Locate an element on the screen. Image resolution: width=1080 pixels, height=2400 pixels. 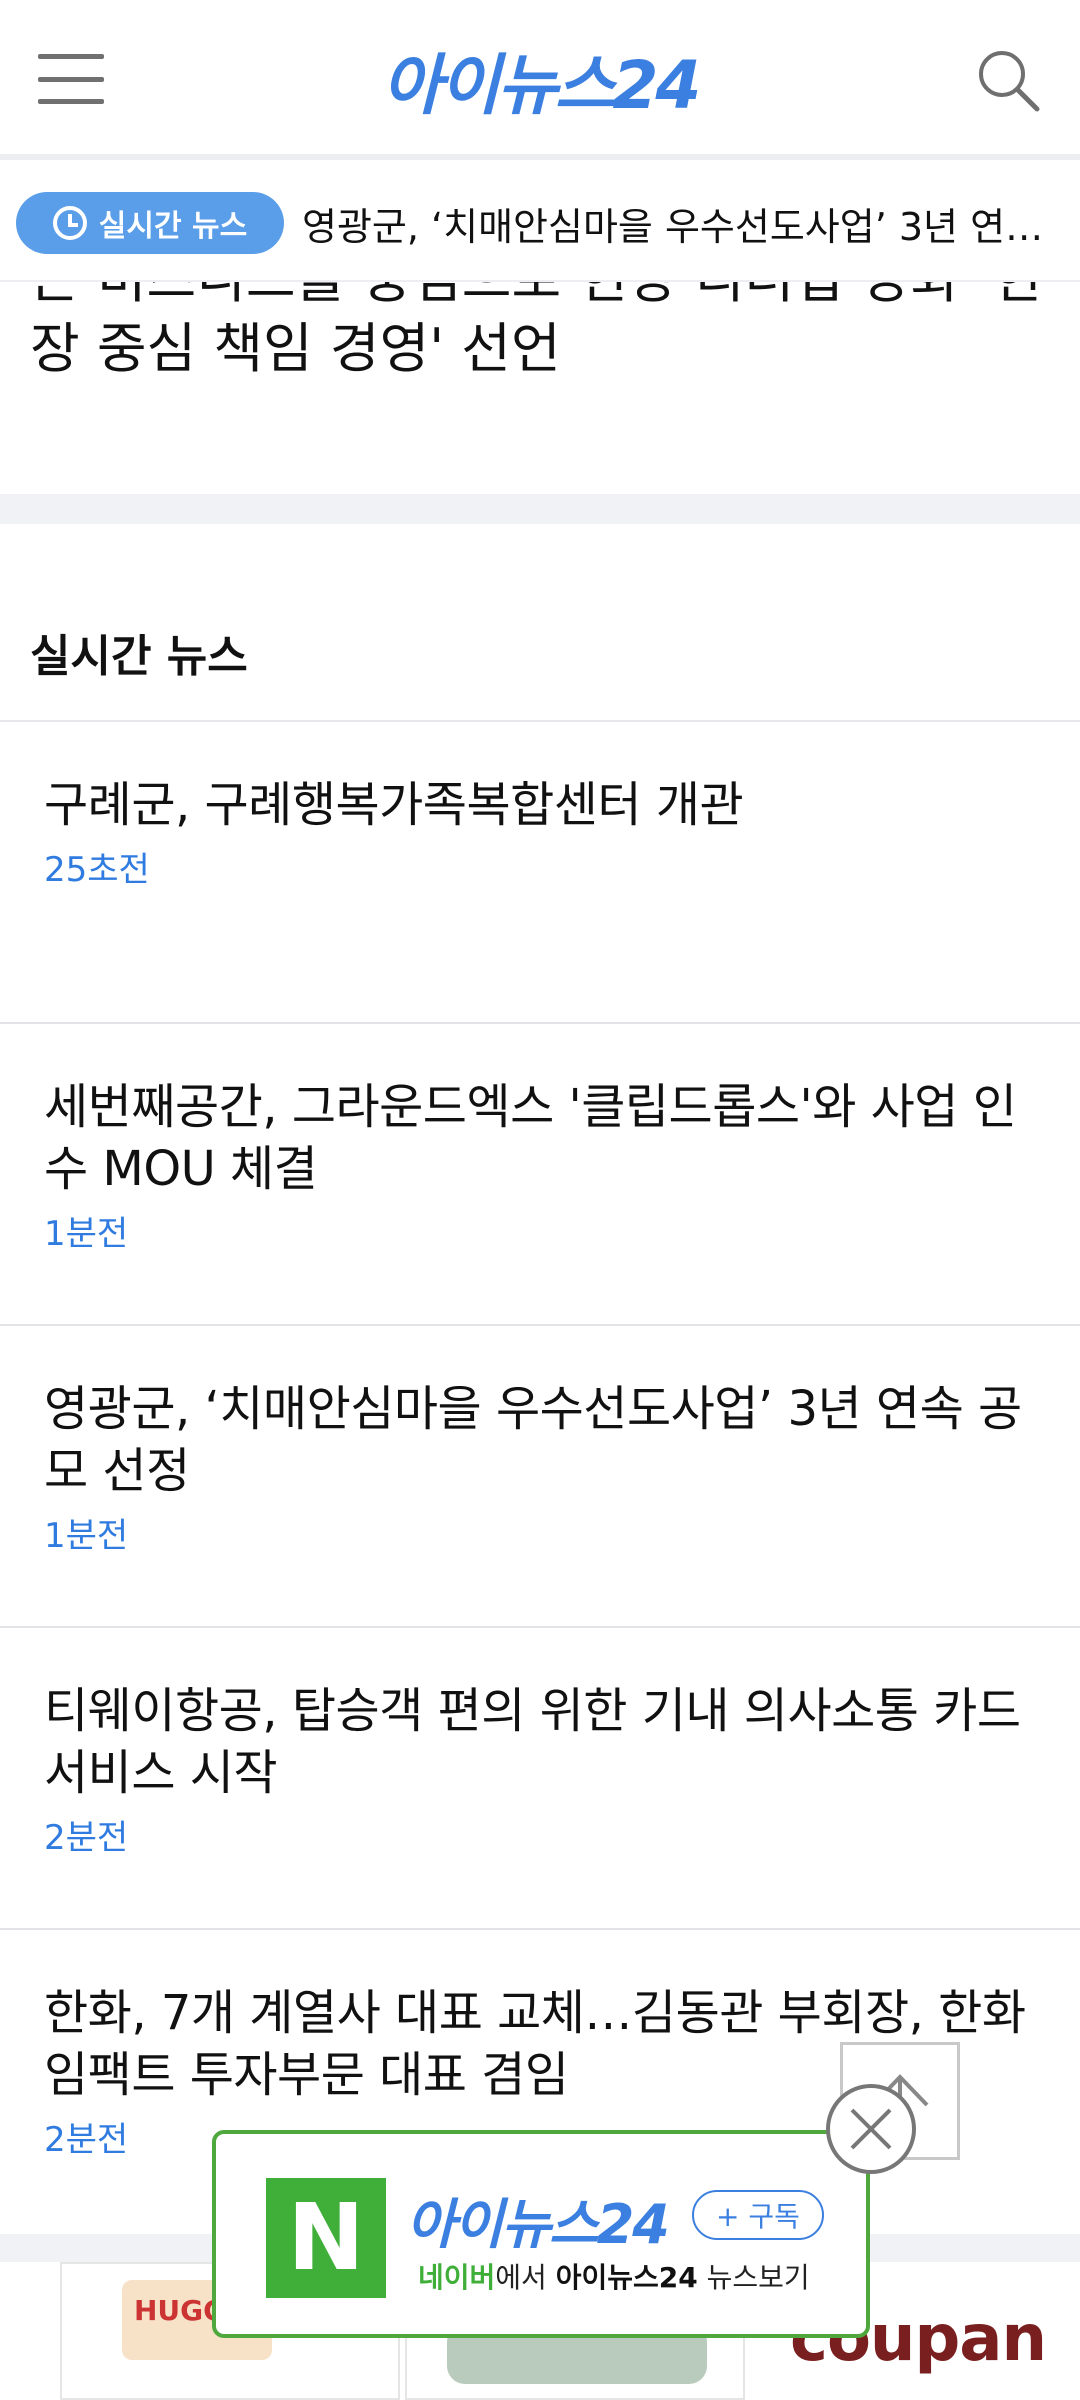
news-title: 세번째공간, 그라운드엑스 '클립드롭스'와 사업 인수 MOU 체결 is located at coordinates (540, 1138).